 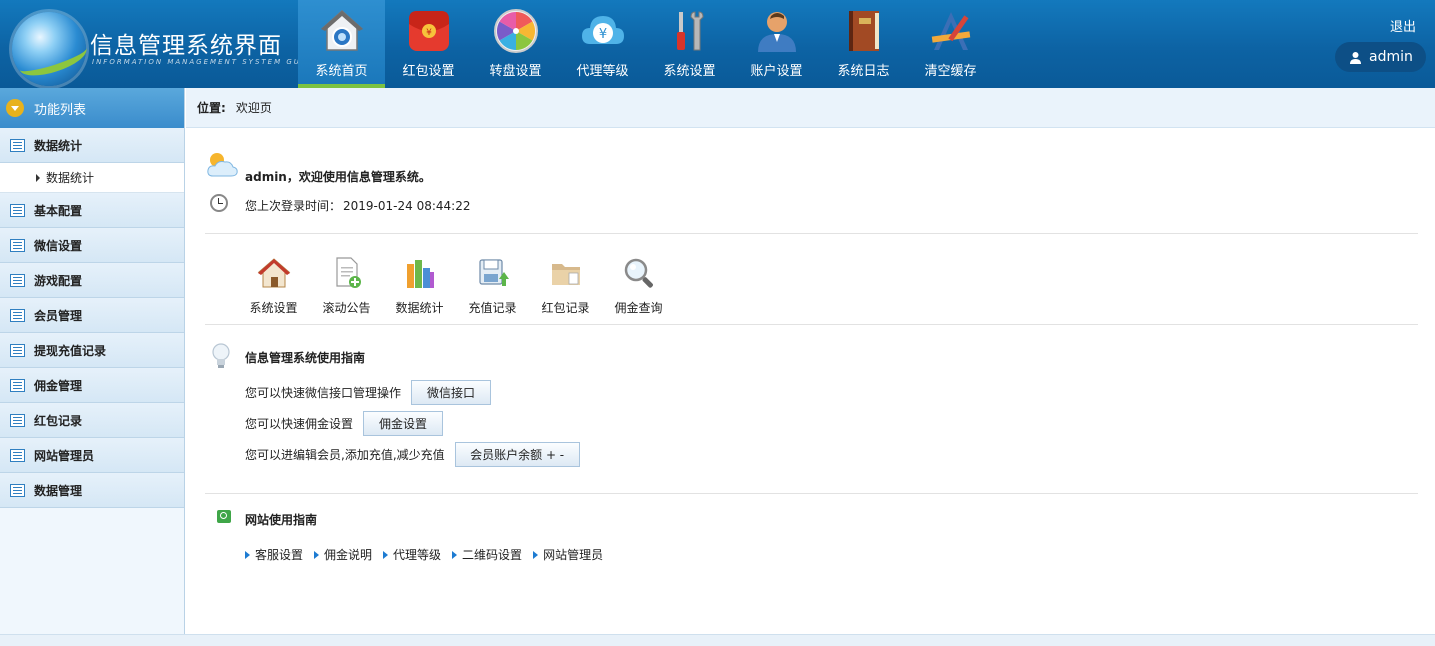 What do you see at coordinates (92, 210) in the screenshot?
I see `sidebar-item-basic-config: 基本配置` at bounding box center [92, 210].